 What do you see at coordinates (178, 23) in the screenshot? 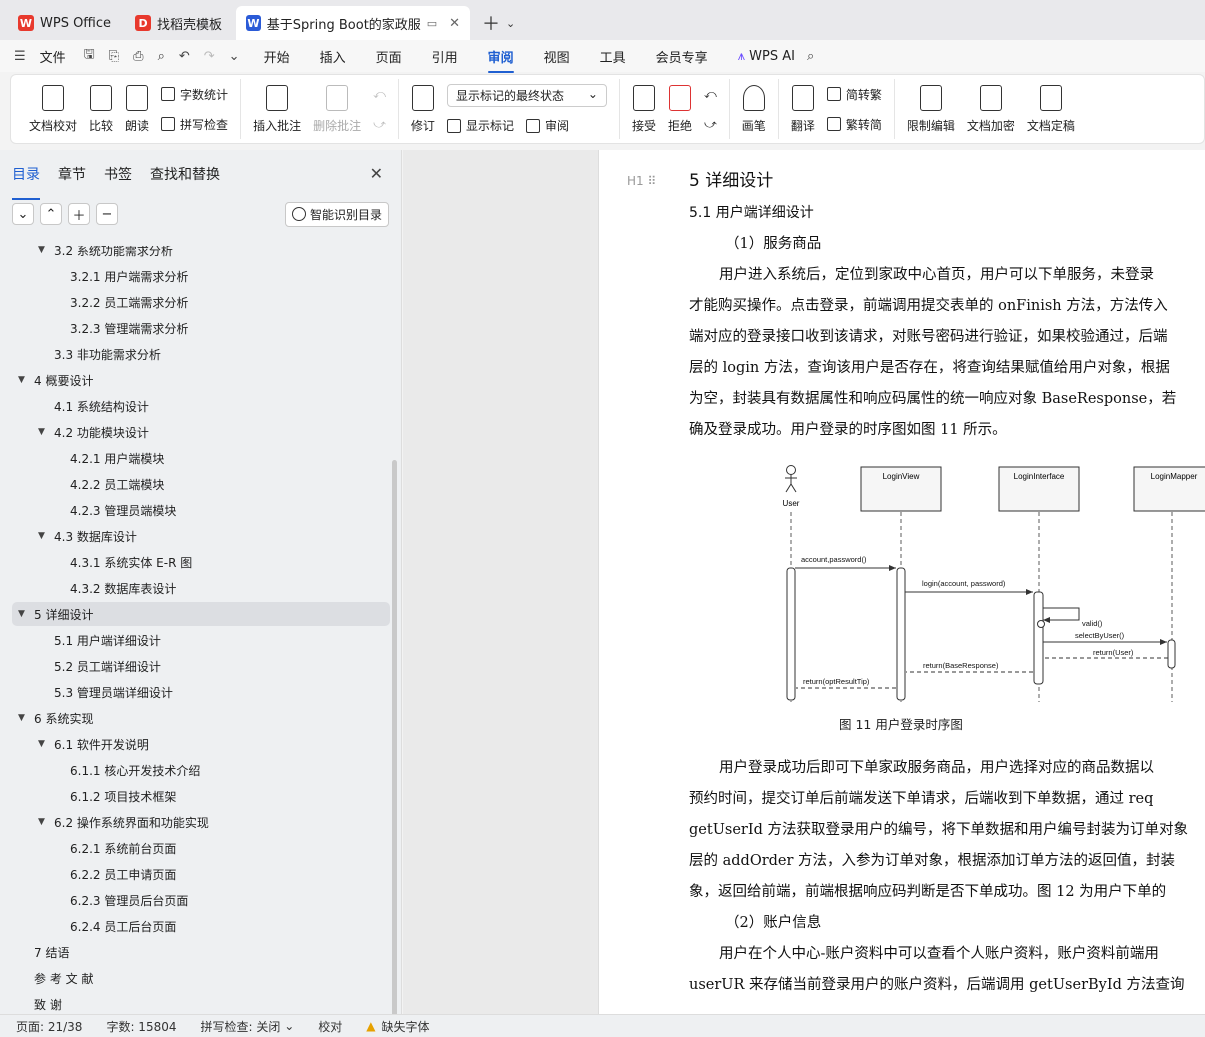
I see `tab-docer-templates: D 找稻壳模板` at bounding box center [178, 23].